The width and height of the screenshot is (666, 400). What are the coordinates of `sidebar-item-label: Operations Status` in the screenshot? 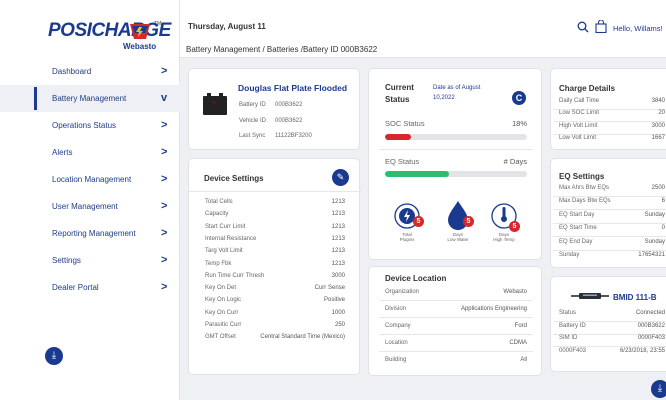 It's located at (84, 125).